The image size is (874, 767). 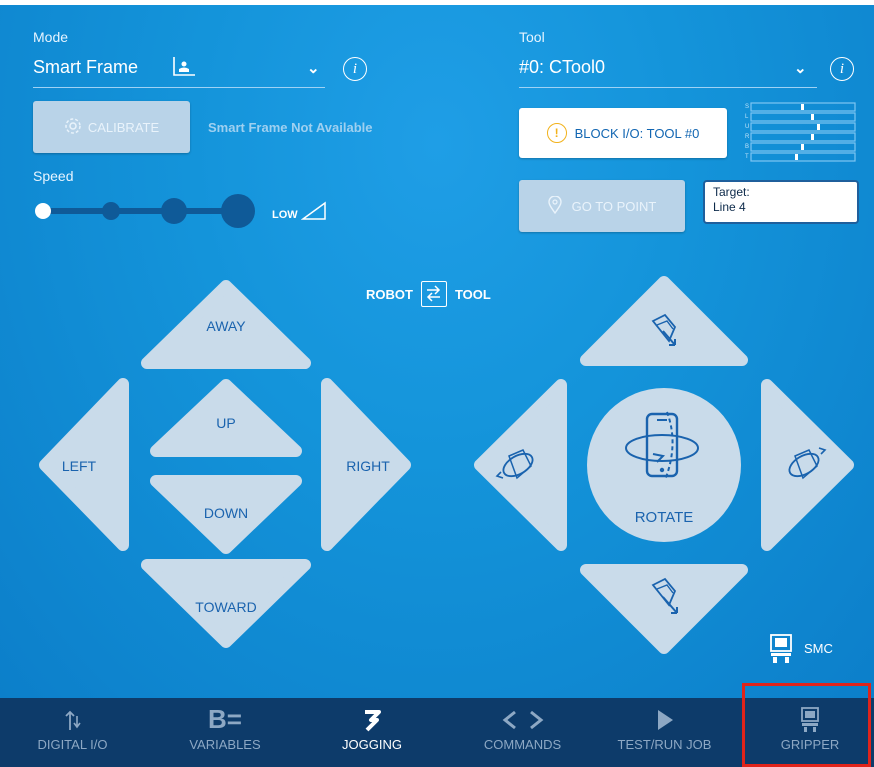 I want to click on play-icon, so click(x=665, y=720).